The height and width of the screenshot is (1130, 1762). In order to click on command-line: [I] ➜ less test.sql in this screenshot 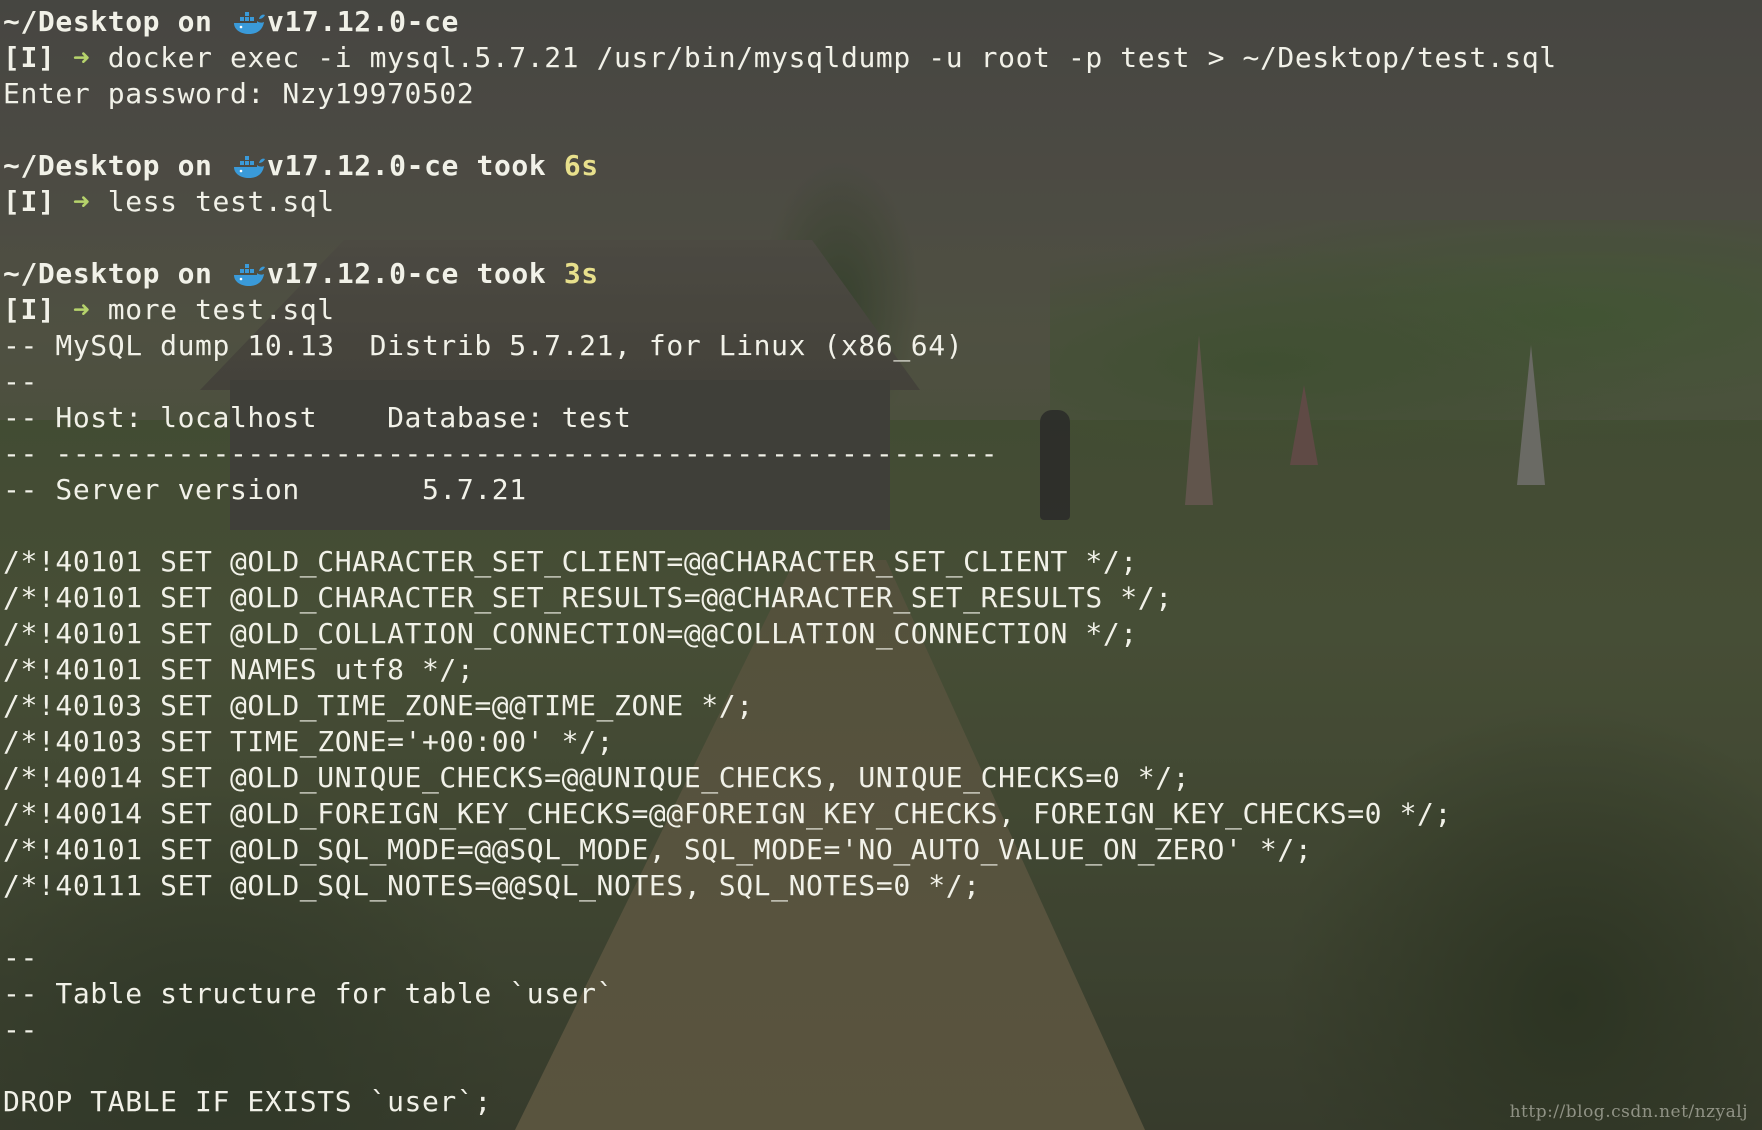, I will do `click(780, 202)`.